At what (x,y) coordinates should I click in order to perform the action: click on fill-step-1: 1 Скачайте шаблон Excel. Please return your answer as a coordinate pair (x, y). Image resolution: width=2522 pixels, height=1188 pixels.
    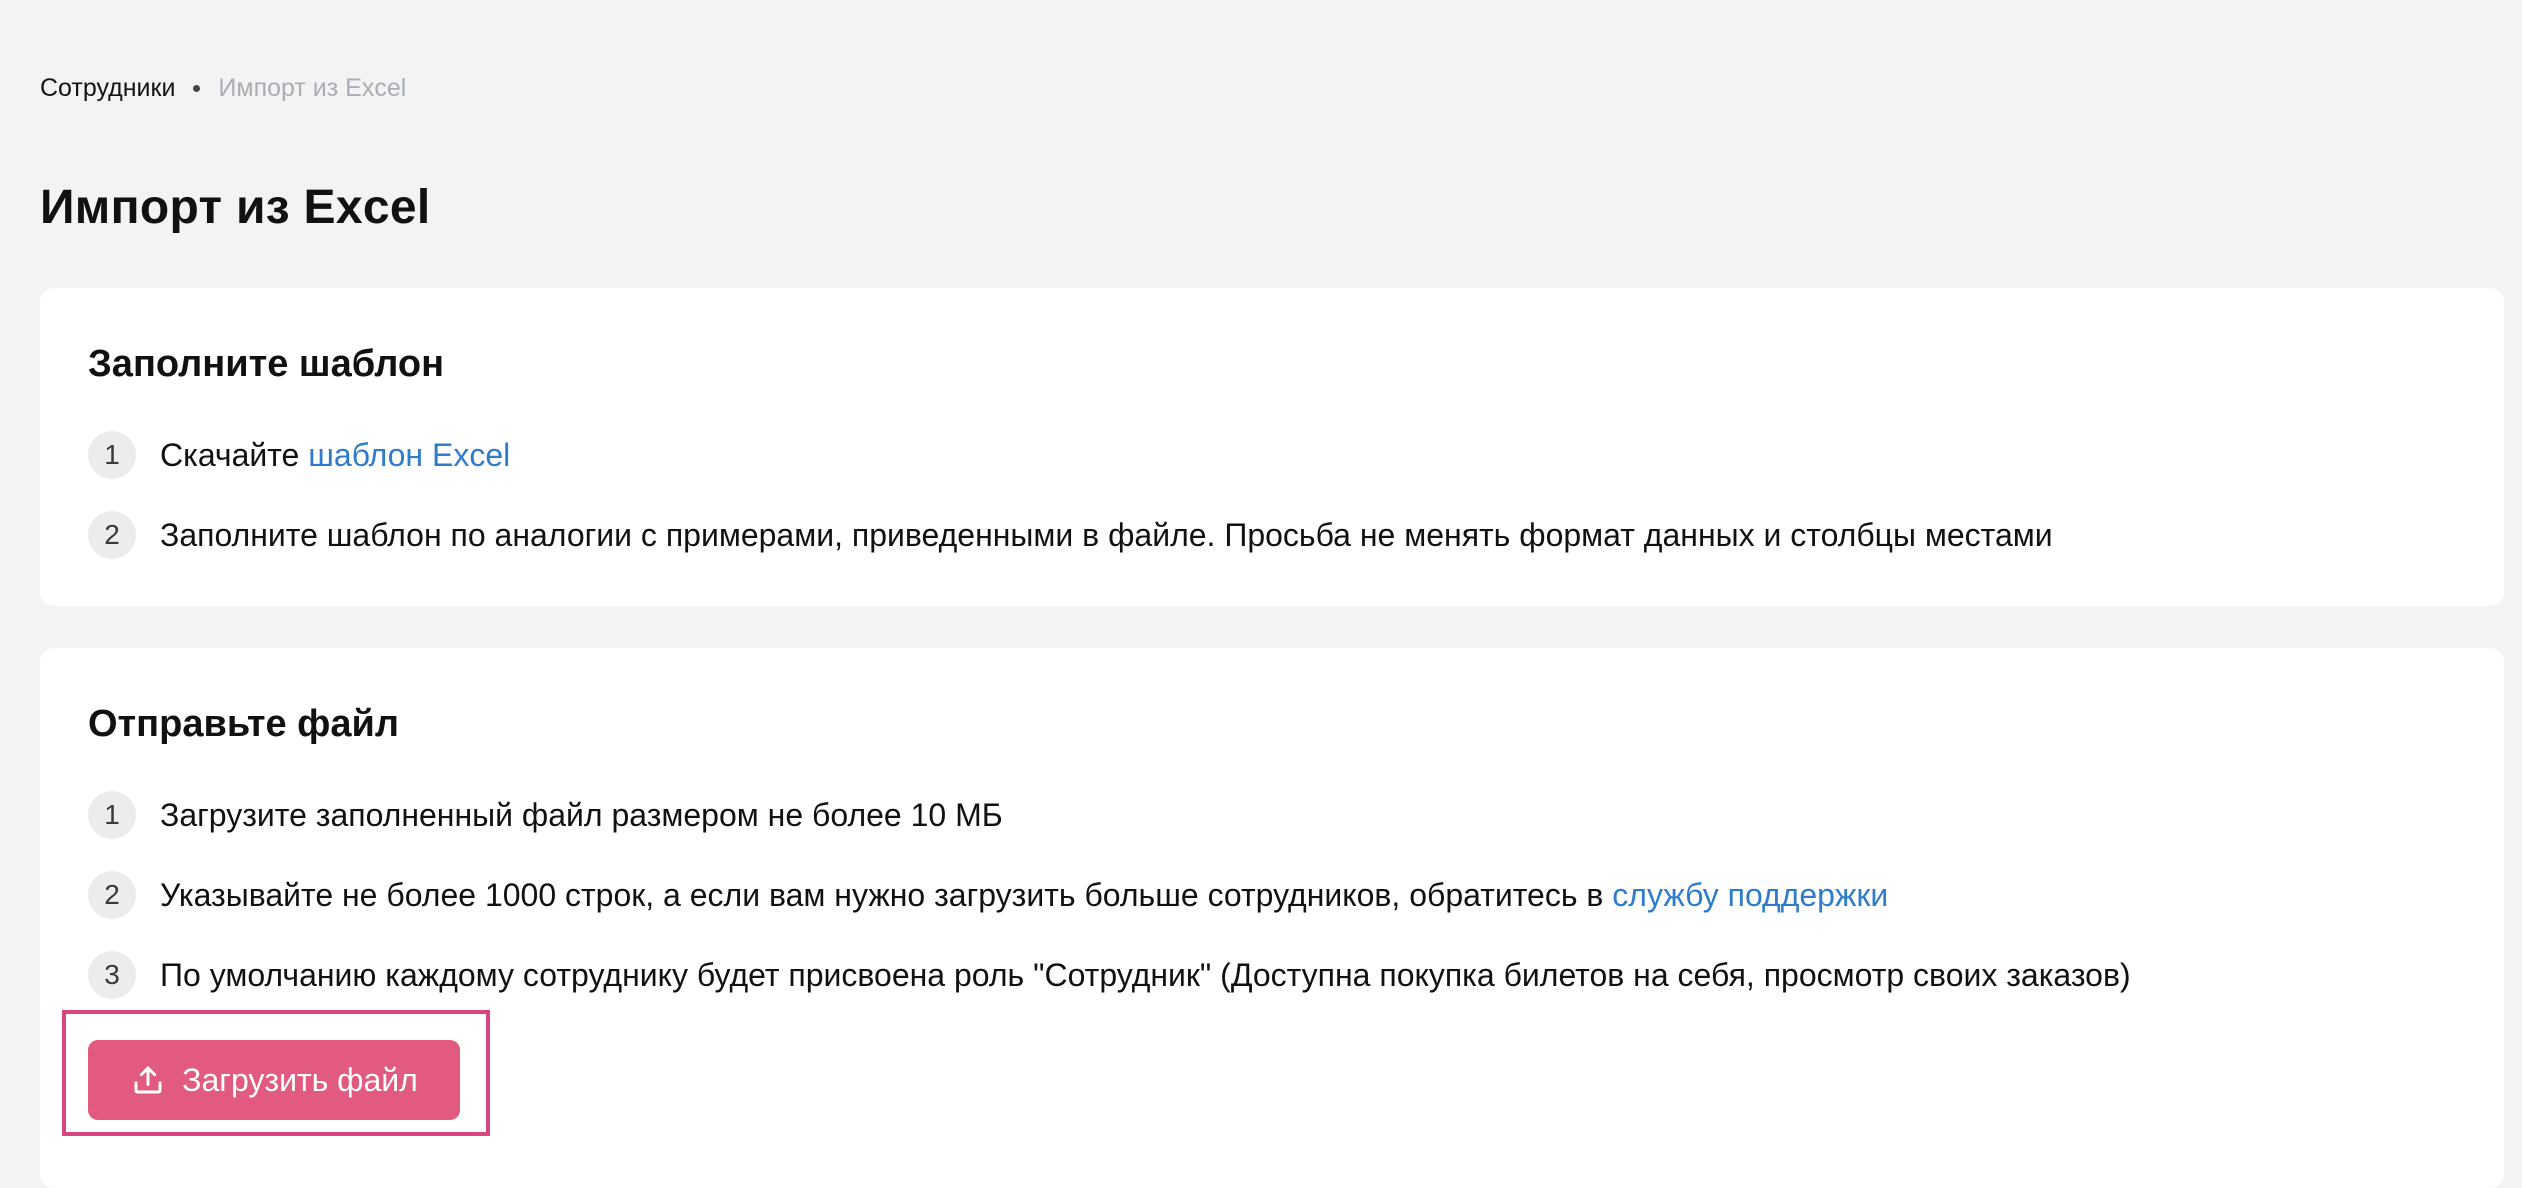
    Looking at the image, I should click on (299, 455).